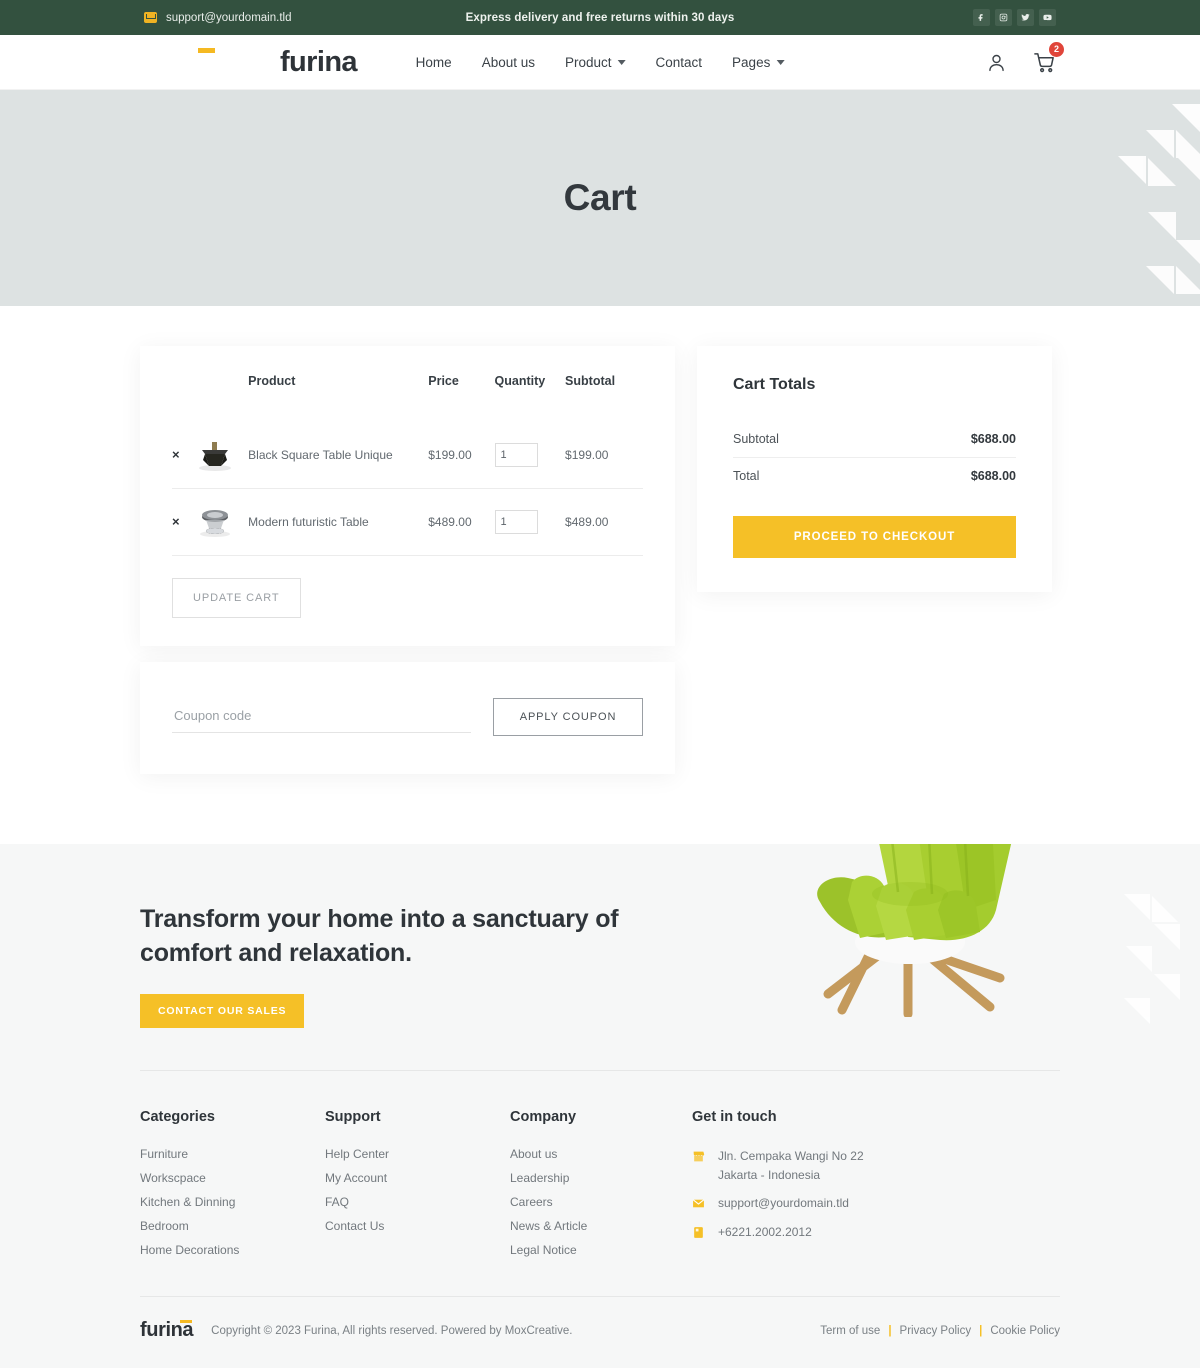 This screenshot has width=1200, height=1368. I want to click on youtube-icon, so click(1047, 17).